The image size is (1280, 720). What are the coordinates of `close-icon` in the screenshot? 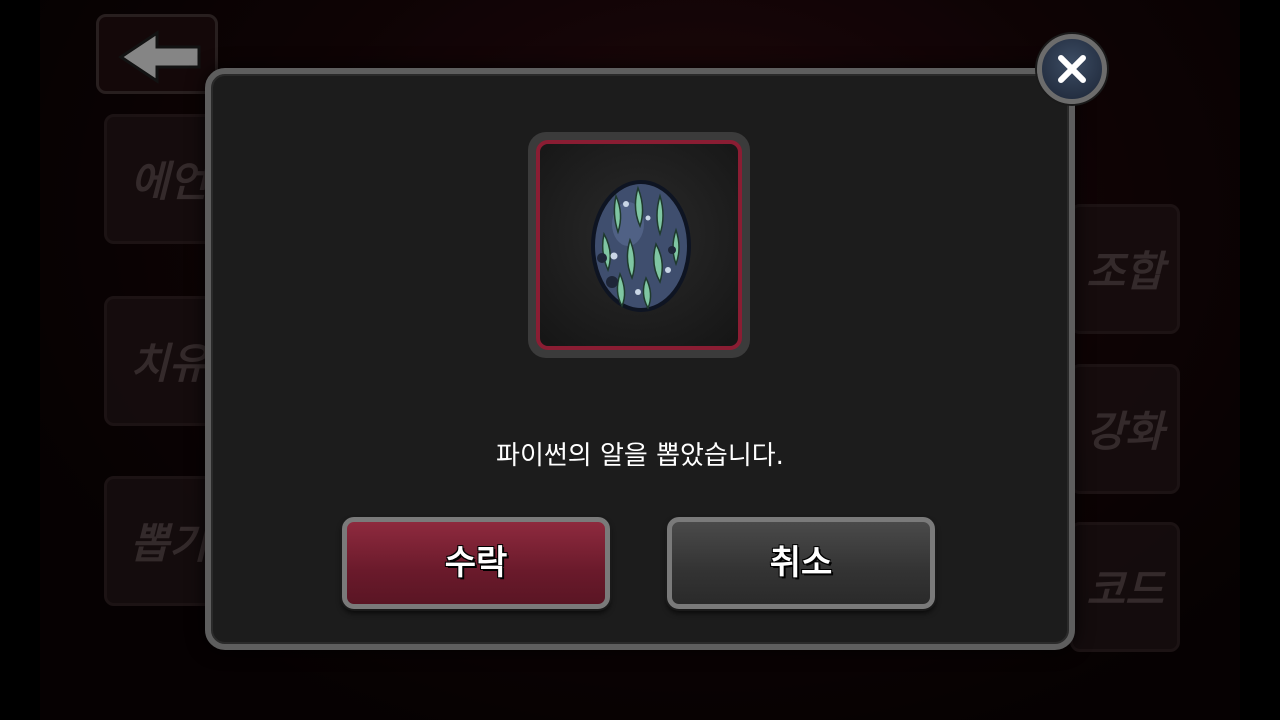 It's located at (1072, 69).